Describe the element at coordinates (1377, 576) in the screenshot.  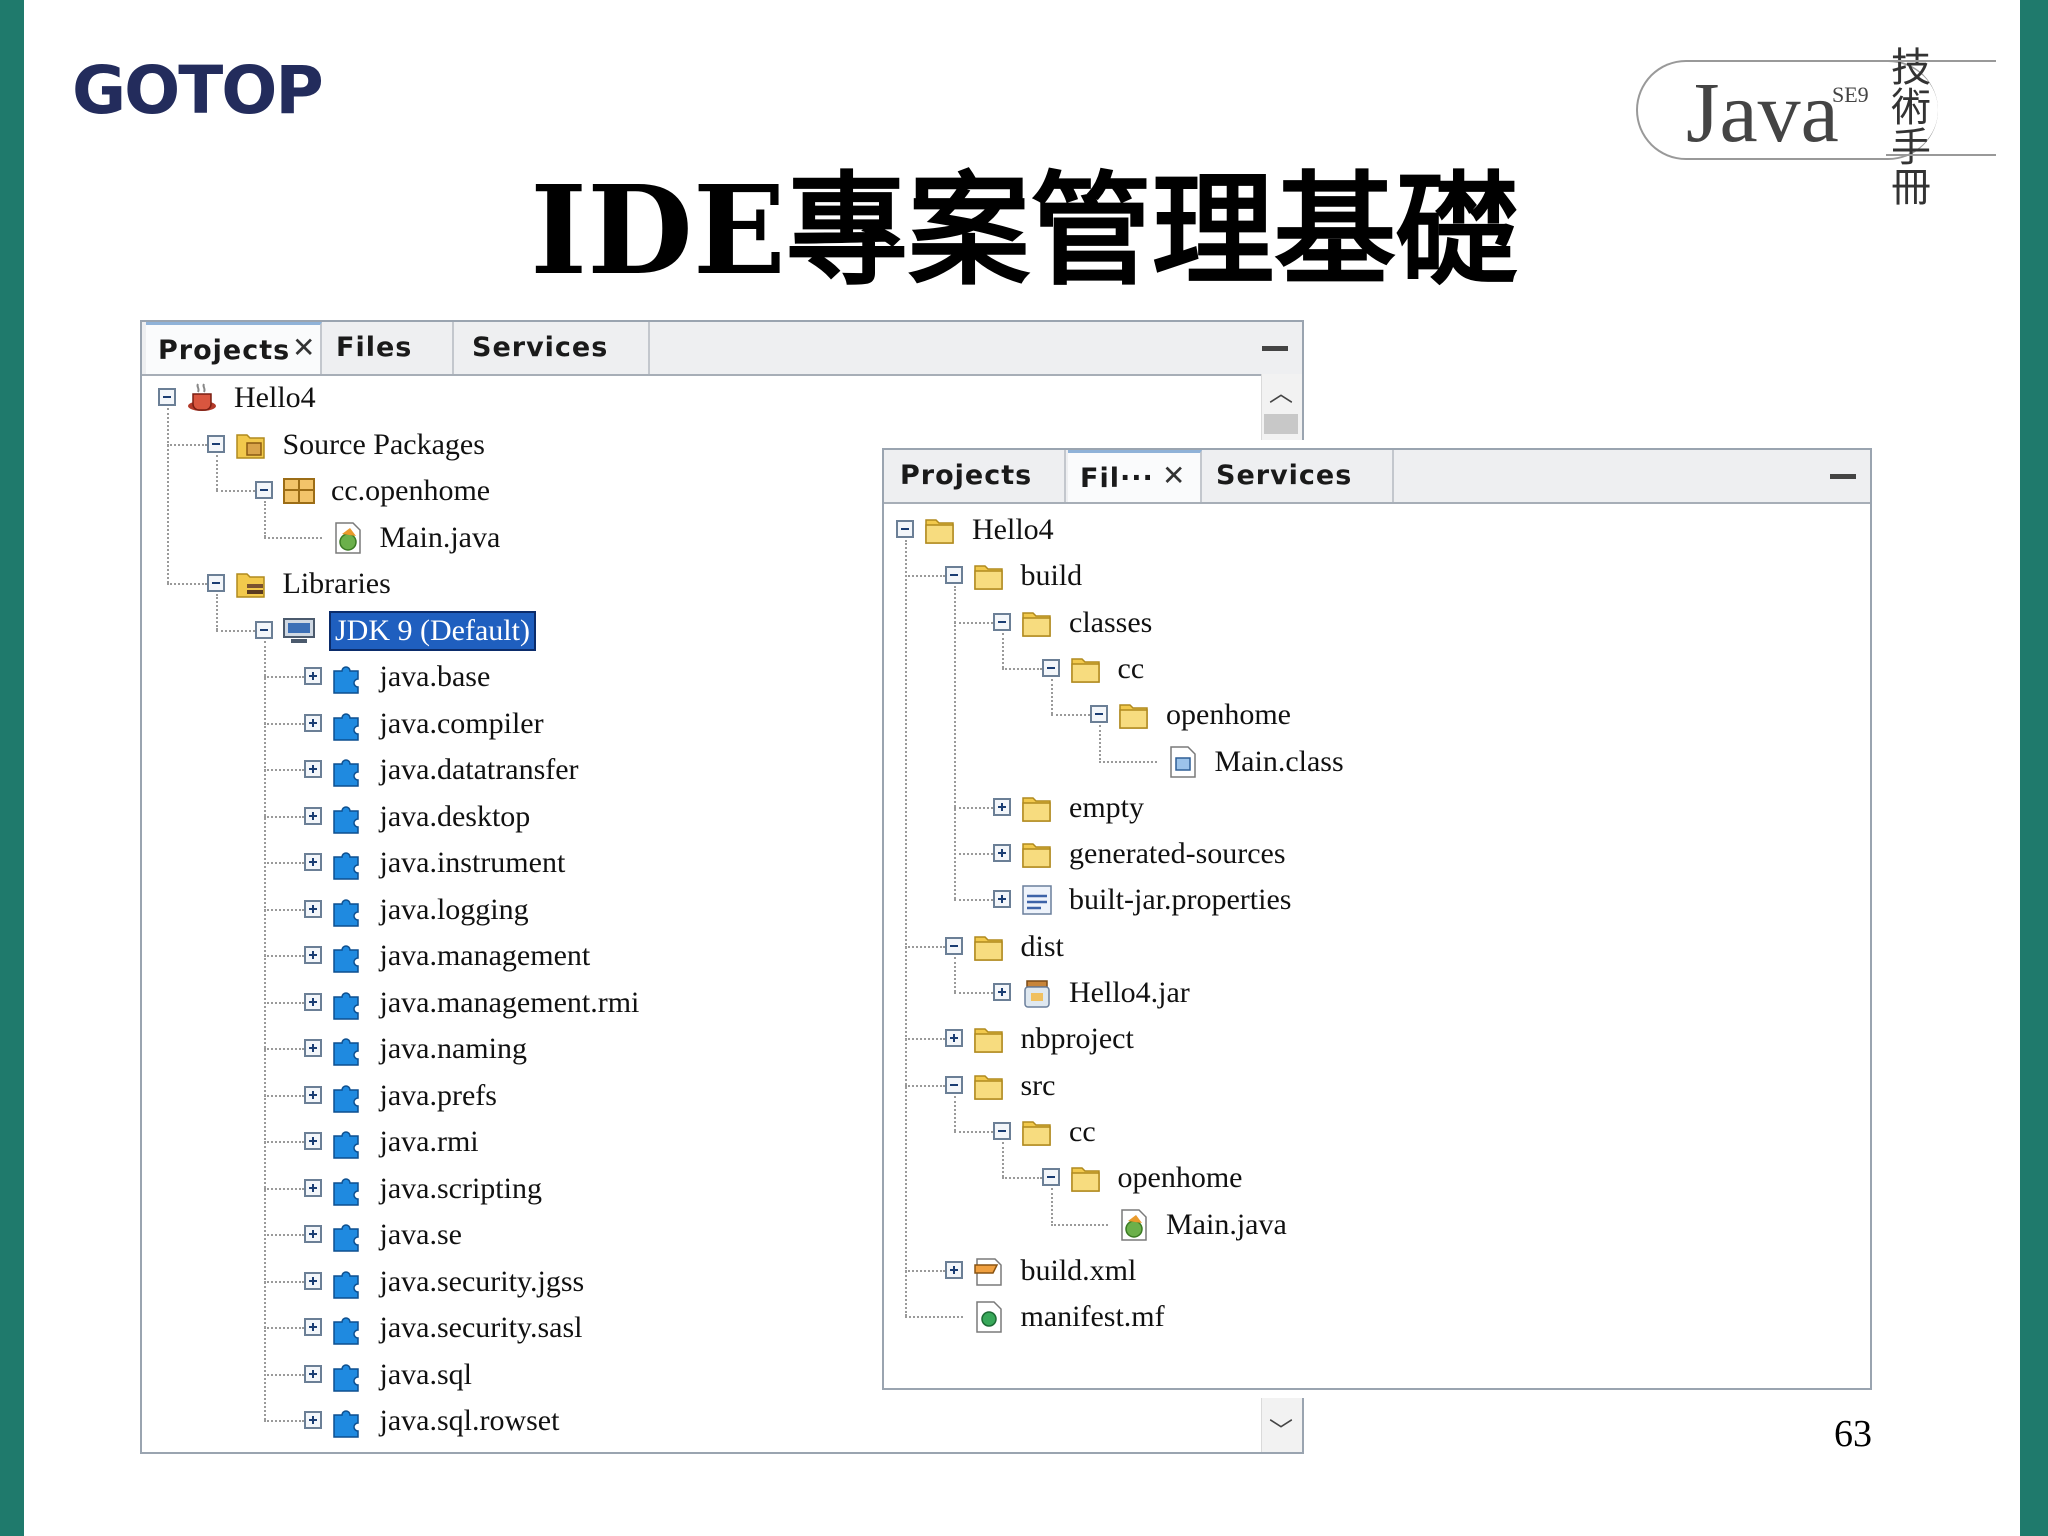
I see `tree-node: build` at that location.